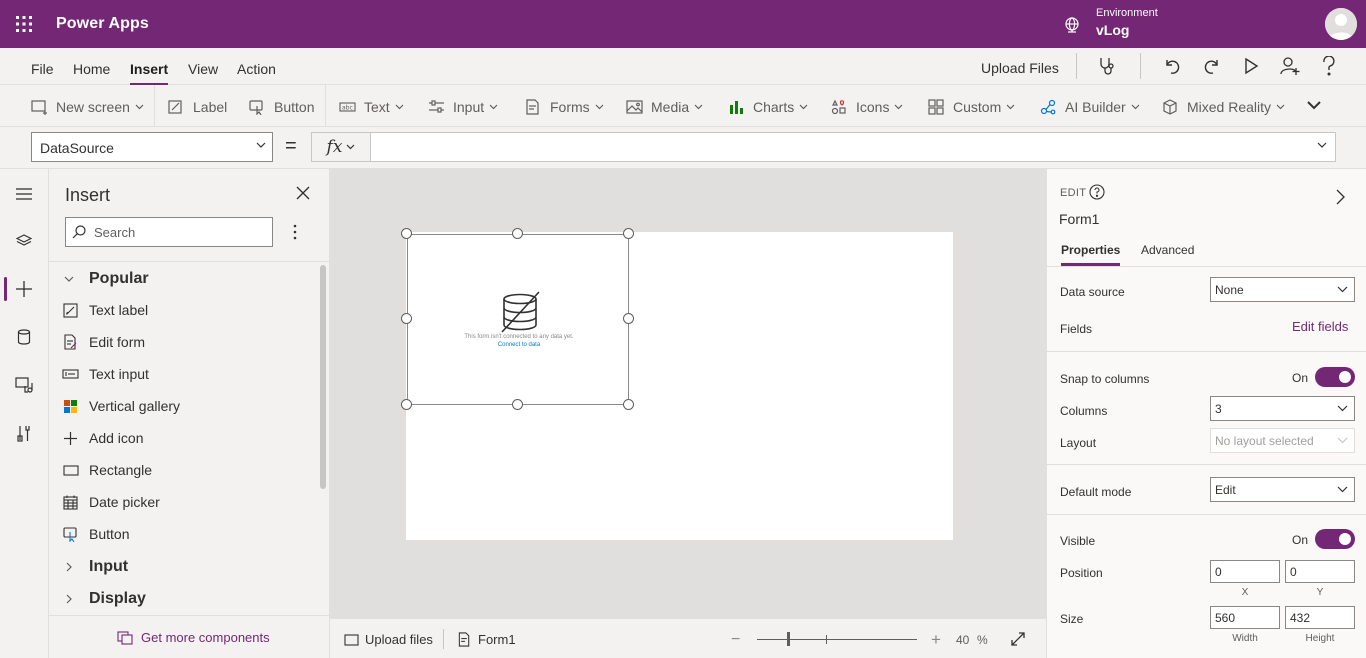 This screenshot has height=658, width=1366. Describe the element at coordinates (105, 310) in the screenshot. I see `insert-item-text-label: Text label` at that location.